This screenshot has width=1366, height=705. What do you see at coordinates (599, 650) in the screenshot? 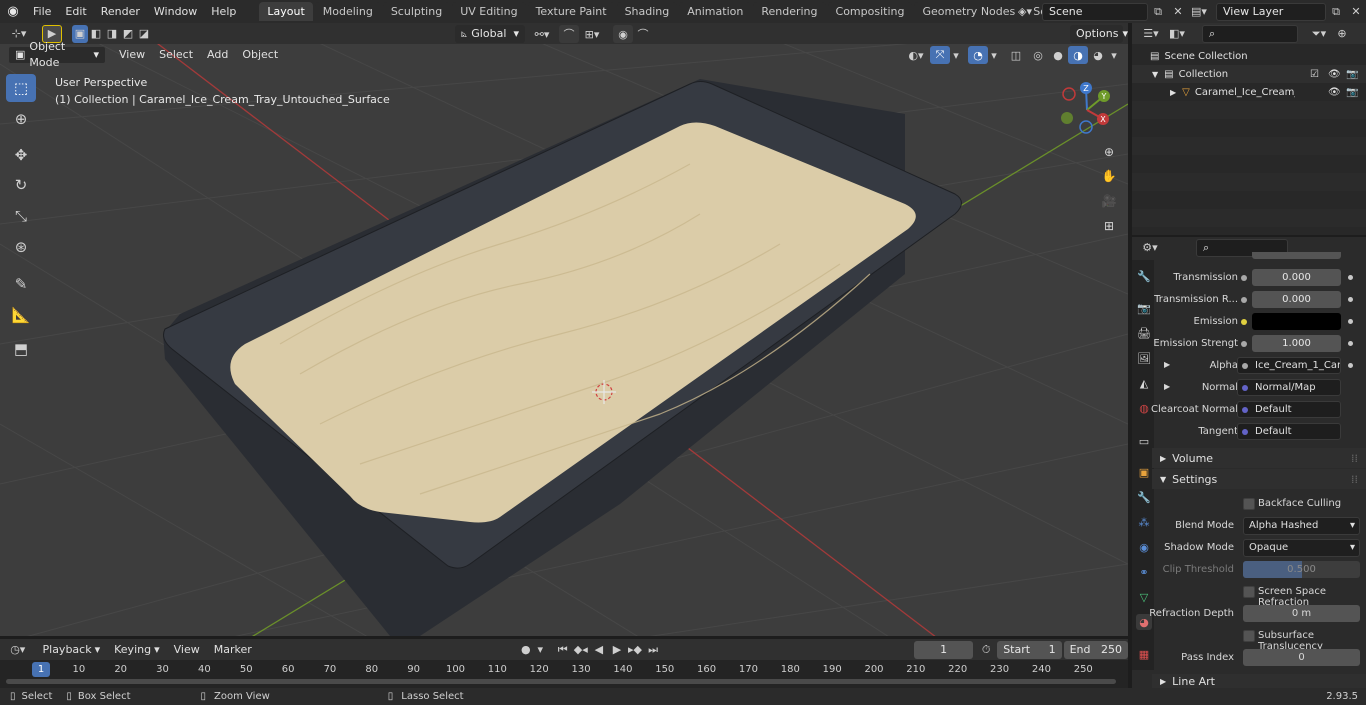
I see `play-reverse-icon: ◀` at bounding box center [599, 650].